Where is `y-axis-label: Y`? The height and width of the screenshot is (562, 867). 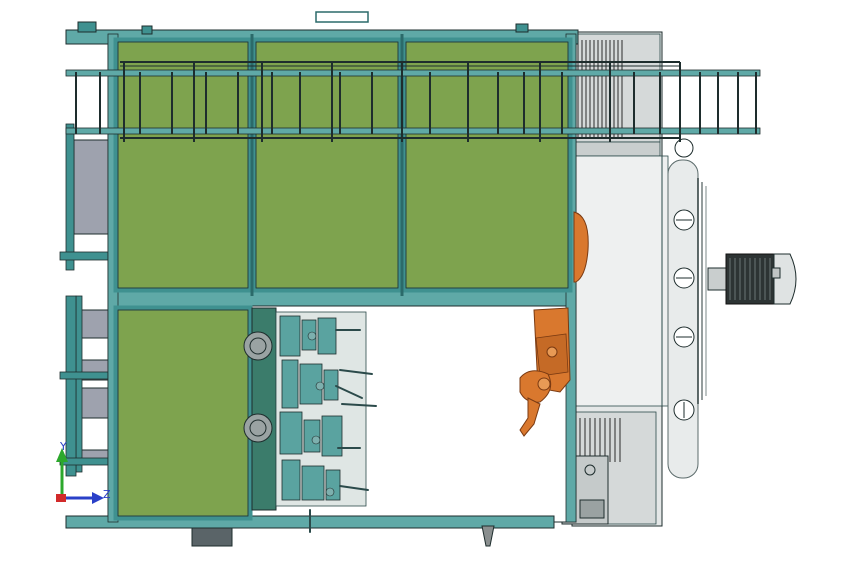 y-axis-label: Y is located at coordinates (63, 446).